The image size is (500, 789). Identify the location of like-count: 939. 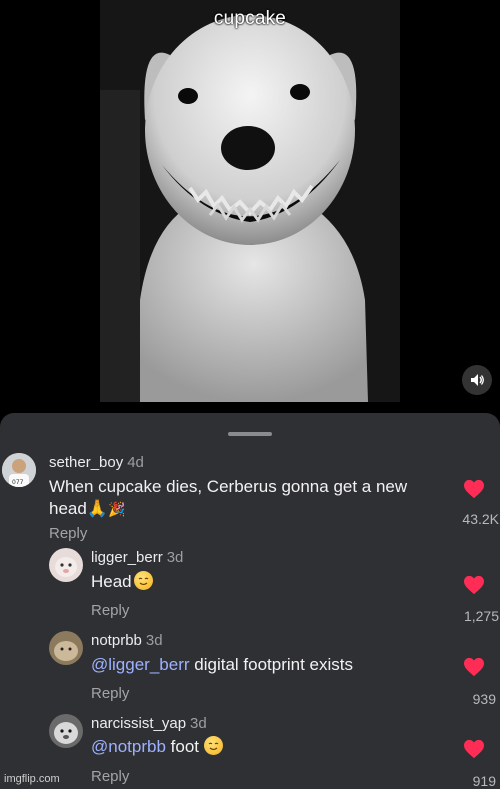
(484, 699).